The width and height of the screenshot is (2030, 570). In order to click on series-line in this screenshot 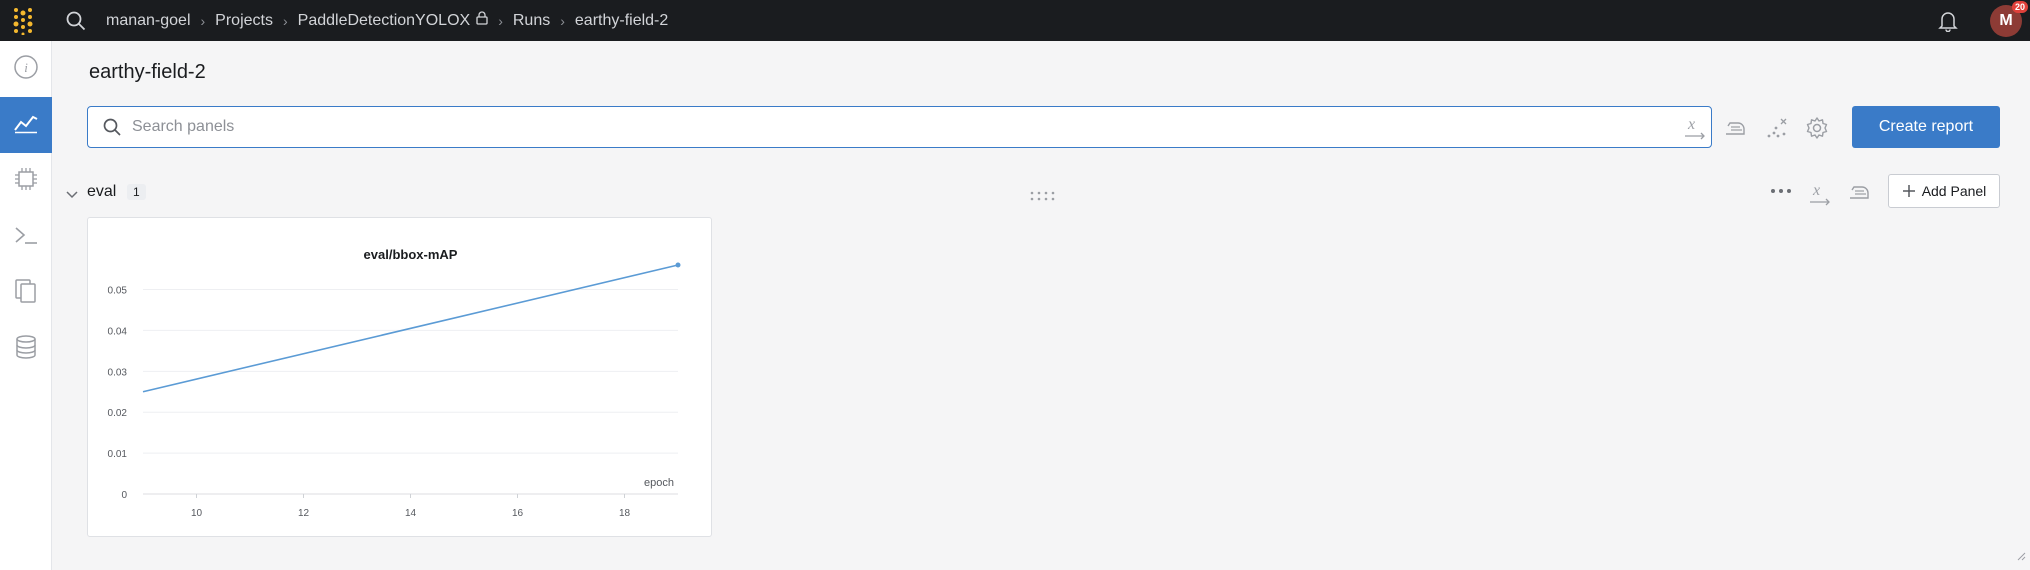, I will do `click(410, 328)`.